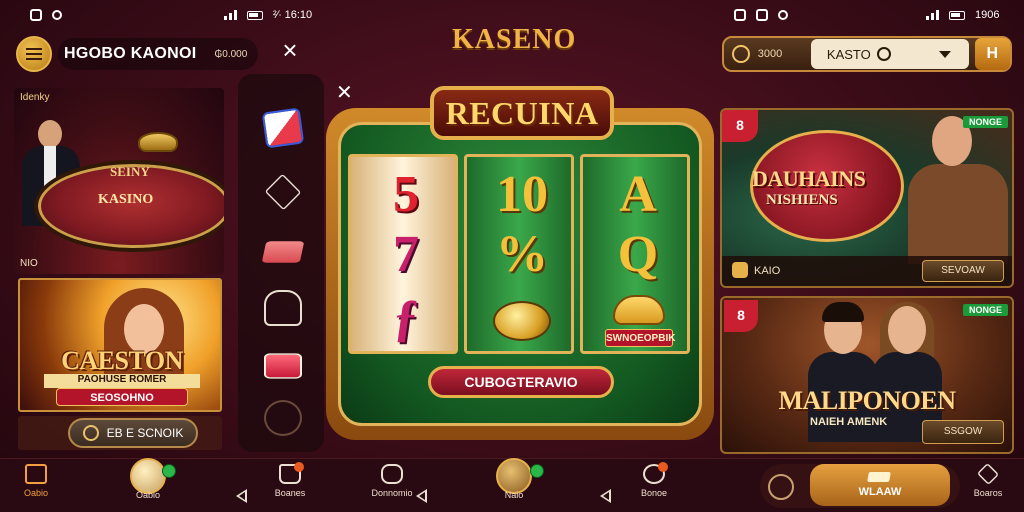  I want to click on game-card-top: 8 NONGE DAUHAINS NISHIENS KAIO SEVOAW, so click(867, 198).